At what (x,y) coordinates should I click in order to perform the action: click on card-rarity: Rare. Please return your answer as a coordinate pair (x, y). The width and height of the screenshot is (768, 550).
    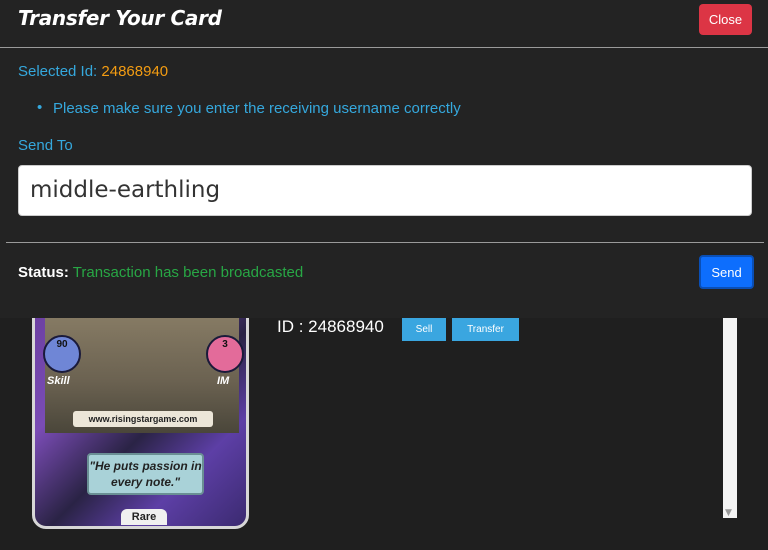
    Looking at the image, I should click on (144, 517).